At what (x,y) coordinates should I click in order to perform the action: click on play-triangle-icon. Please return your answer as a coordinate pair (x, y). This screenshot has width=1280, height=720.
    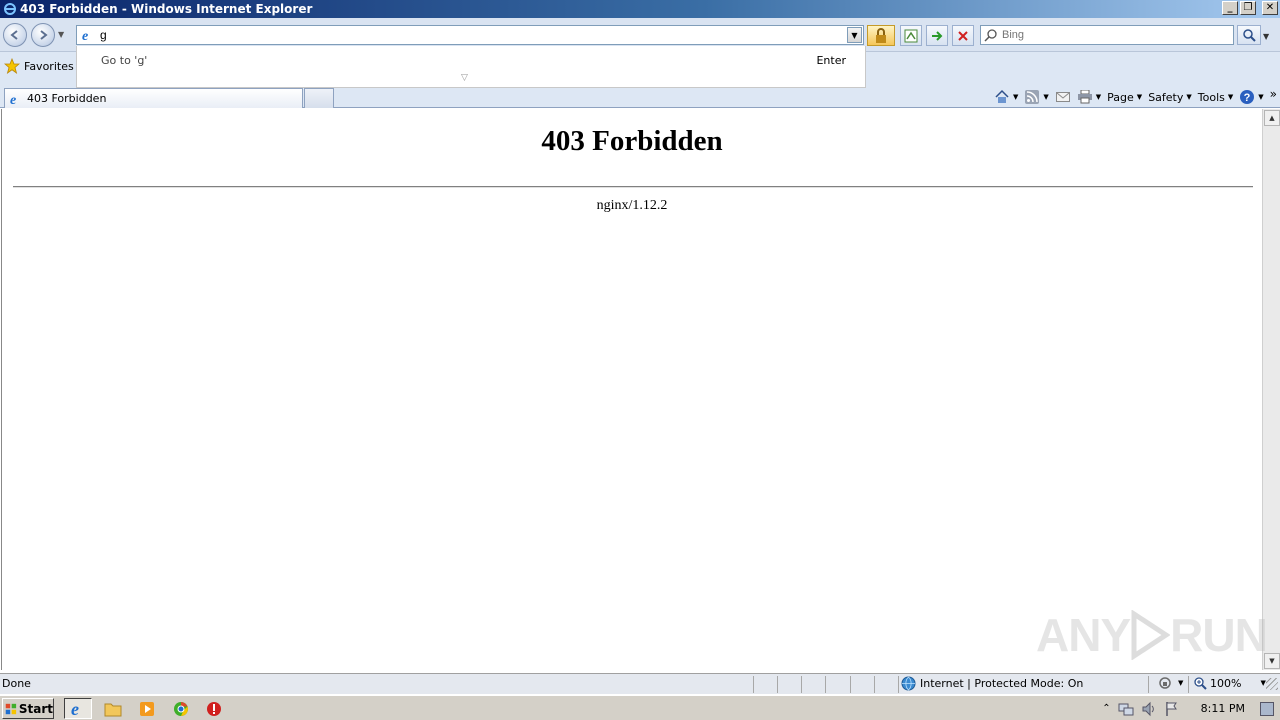
    Looking at the image, I should click on (1151, 635).